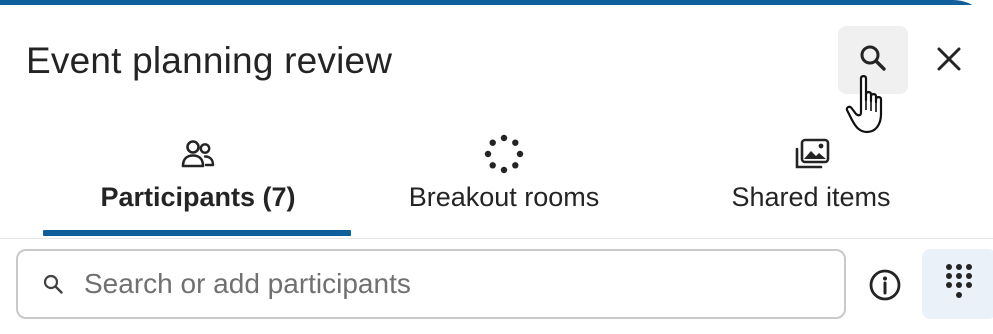 The height and width of the screenshot is (334, 993). Describe the element at coordinates (496, 238) in the screenshot. I see `tabs-divider` at that location.